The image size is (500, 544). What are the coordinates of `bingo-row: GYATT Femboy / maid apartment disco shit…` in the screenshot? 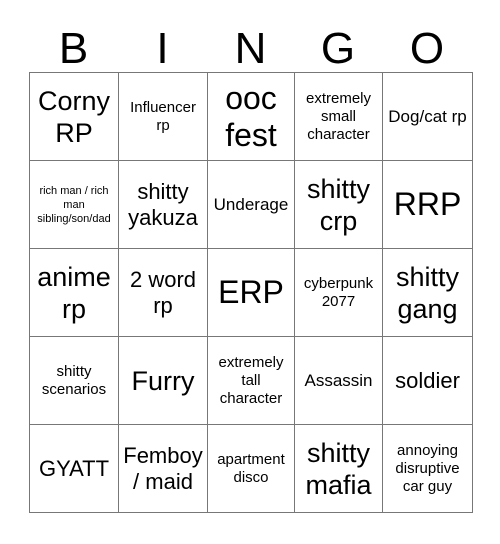 It's located at (251, 468).